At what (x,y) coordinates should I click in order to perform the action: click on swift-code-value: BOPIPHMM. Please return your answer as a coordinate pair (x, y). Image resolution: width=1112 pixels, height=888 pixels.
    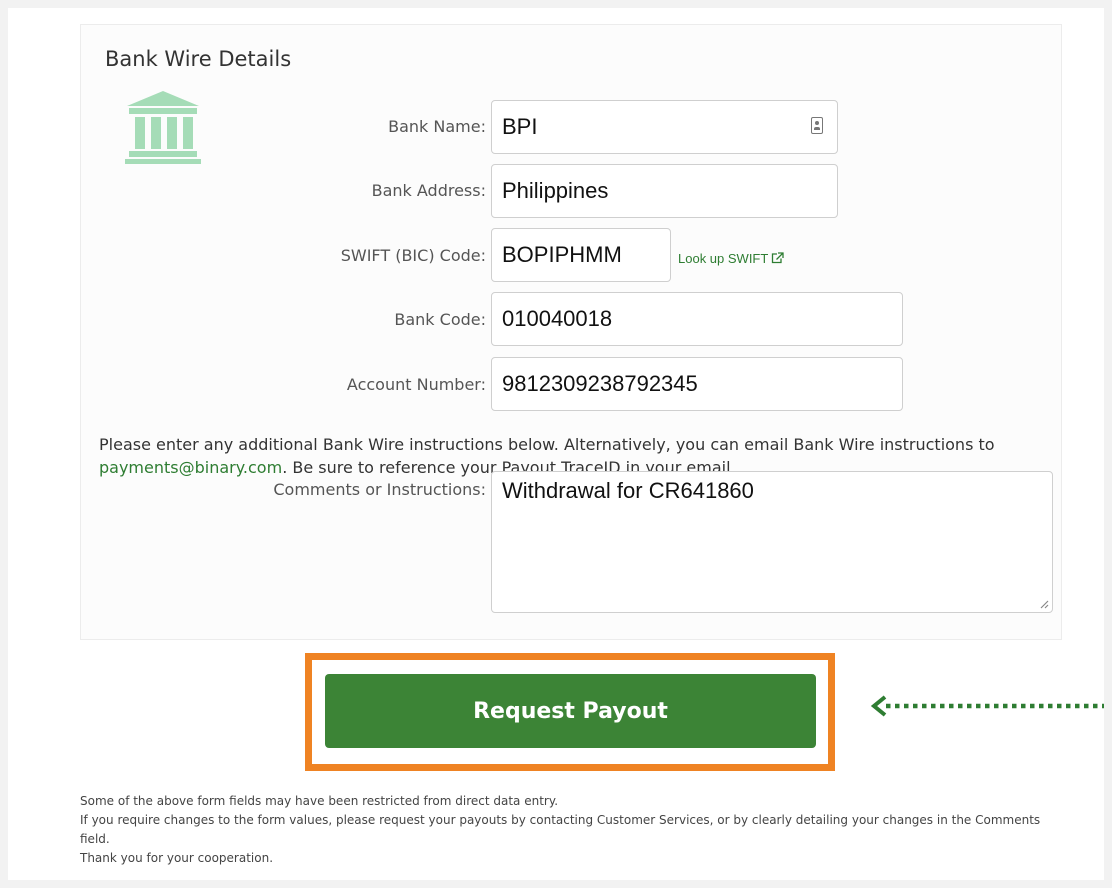
    Looking at the image, I should click on (562, 254).